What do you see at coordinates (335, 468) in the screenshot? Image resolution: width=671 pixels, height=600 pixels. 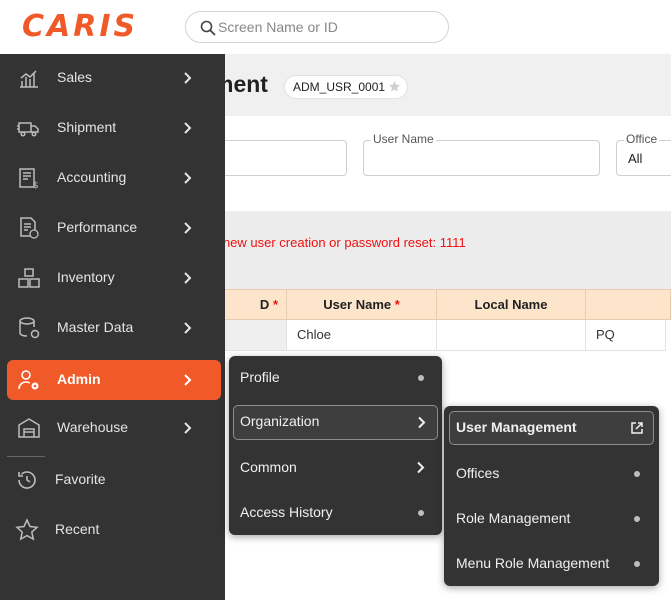 I see `menu-item-common: Common` at bounding box center [335, 468].